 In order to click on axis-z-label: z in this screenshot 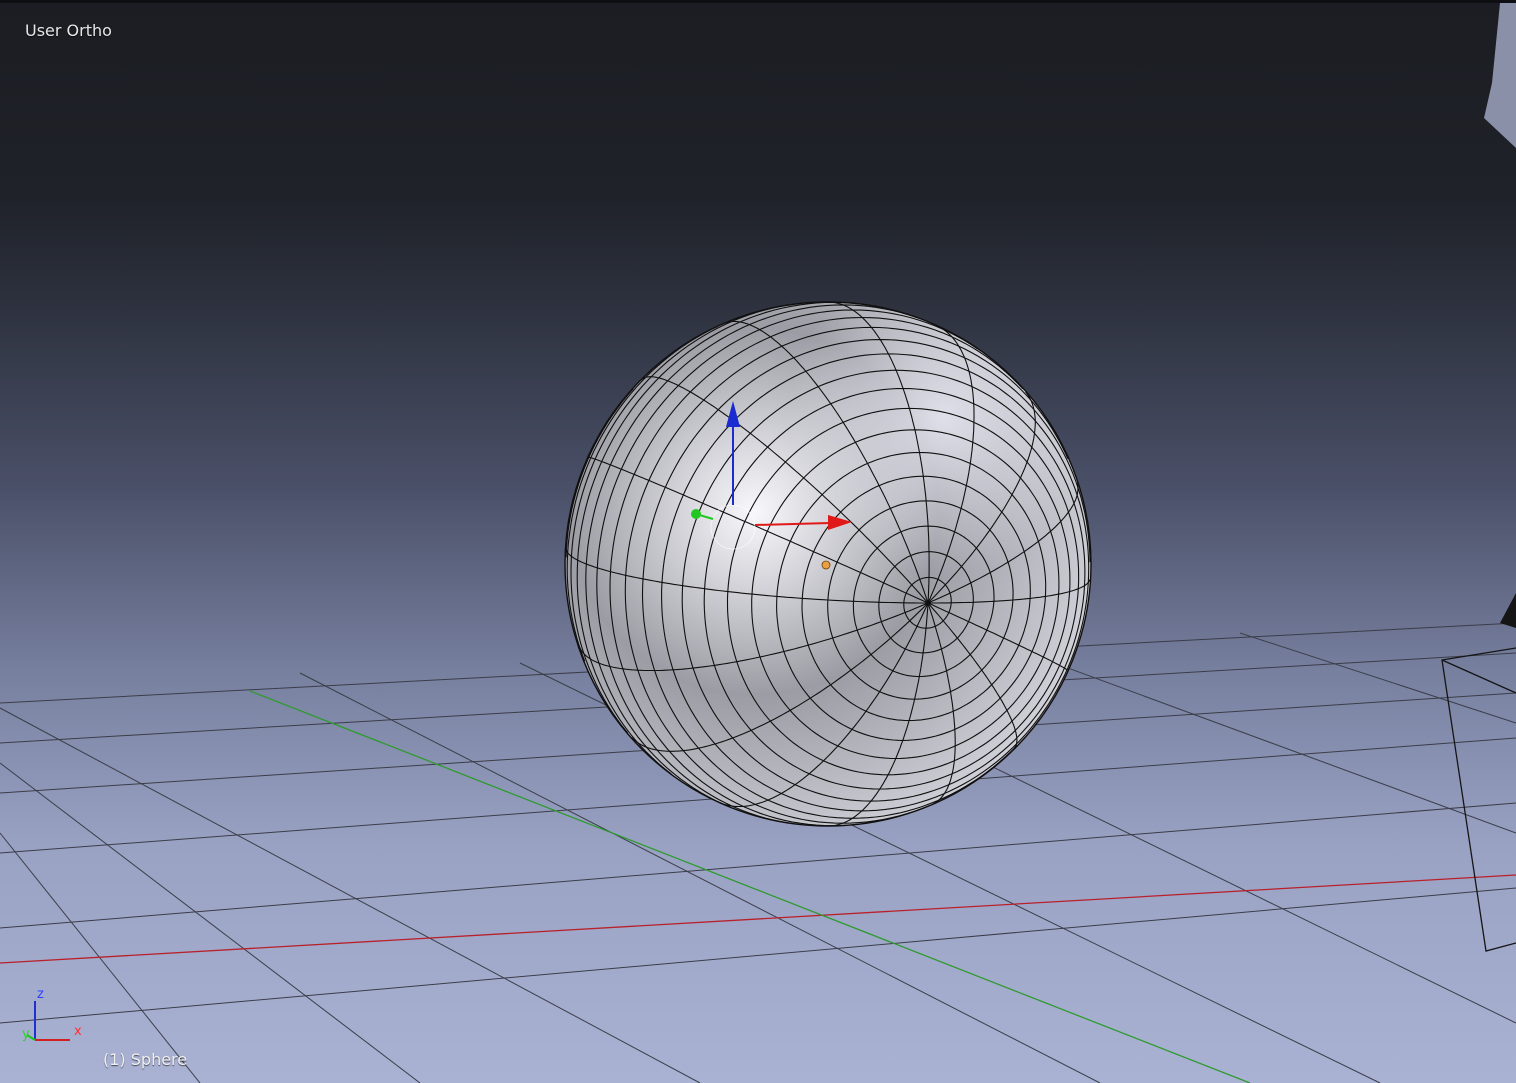, I will do `click(40, 994)`.